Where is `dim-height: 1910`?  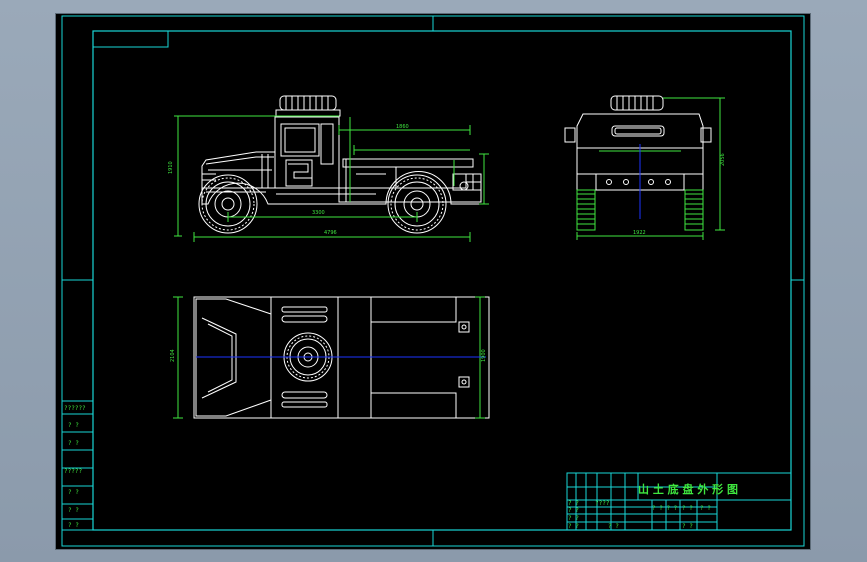 dim-height: 1910 is located at coordinates (171, 167).